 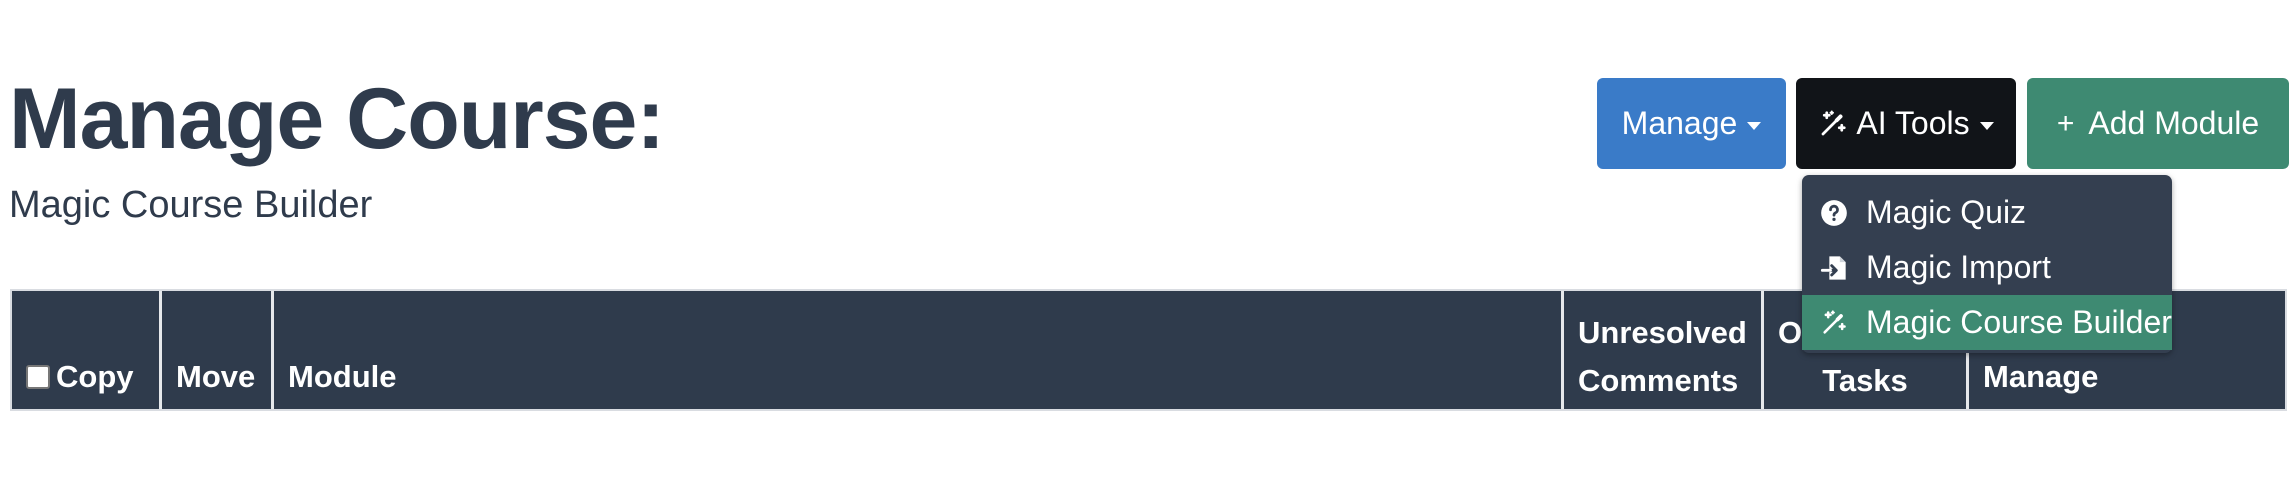 What do you see at coordinates (1834, 213) in the screenshot?
I see `question-circle-icon` at bounding box center [1834, 213].